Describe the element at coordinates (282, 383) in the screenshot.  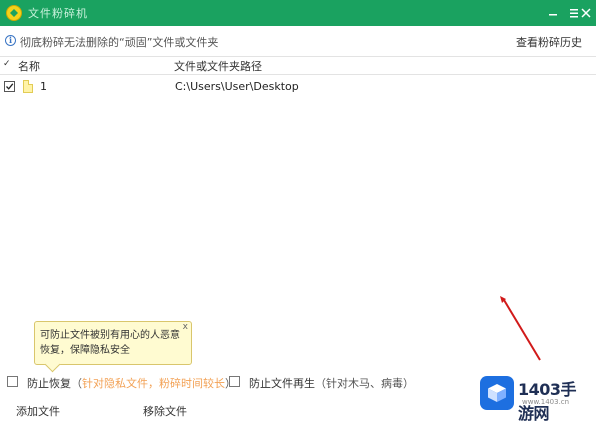
I see `prevent-regen-label: 防止文件再生` at that location.